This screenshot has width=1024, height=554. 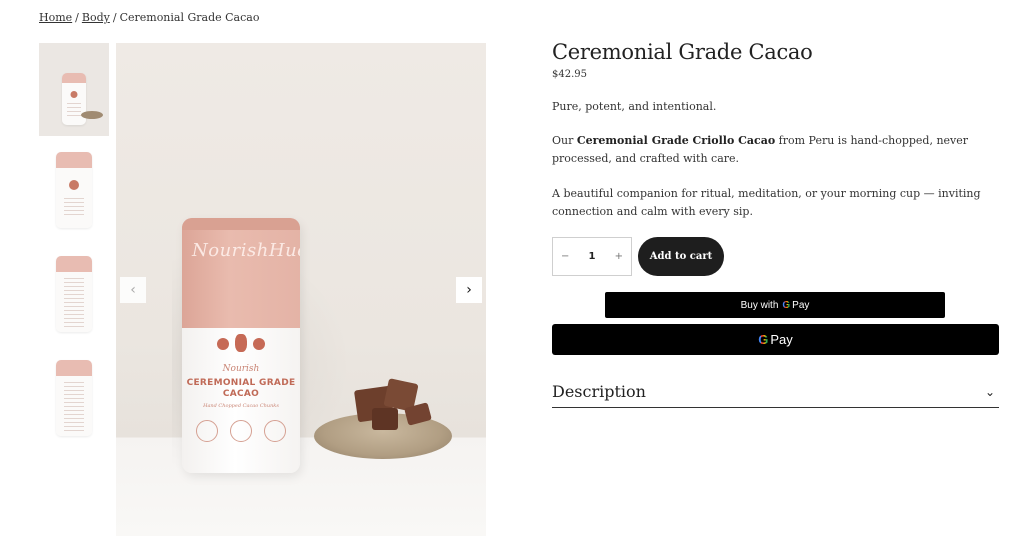 I want to click on gallery-next-button: ›, so click(x=469, y=290).